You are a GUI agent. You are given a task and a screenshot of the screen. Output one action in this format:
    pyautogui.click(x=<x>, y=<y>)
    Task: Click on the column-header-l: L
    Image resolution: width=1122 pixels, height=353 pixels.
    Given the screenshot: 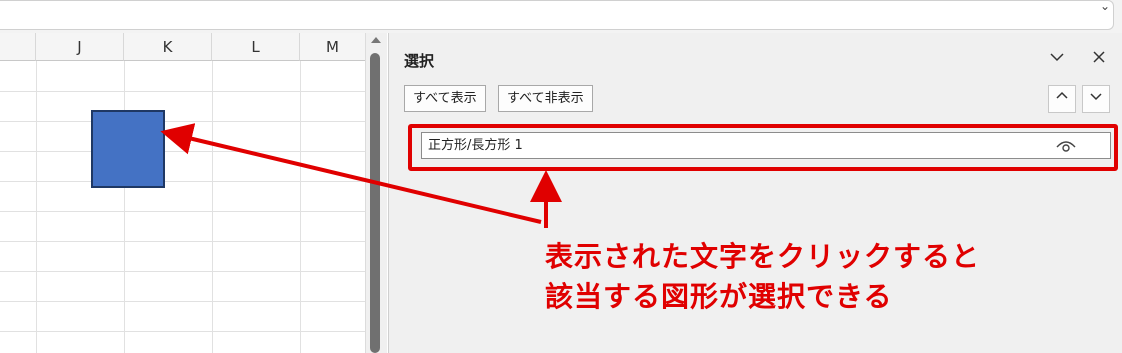 What is the action you would take?
    pyautogui.click(x=256, y=47)
    